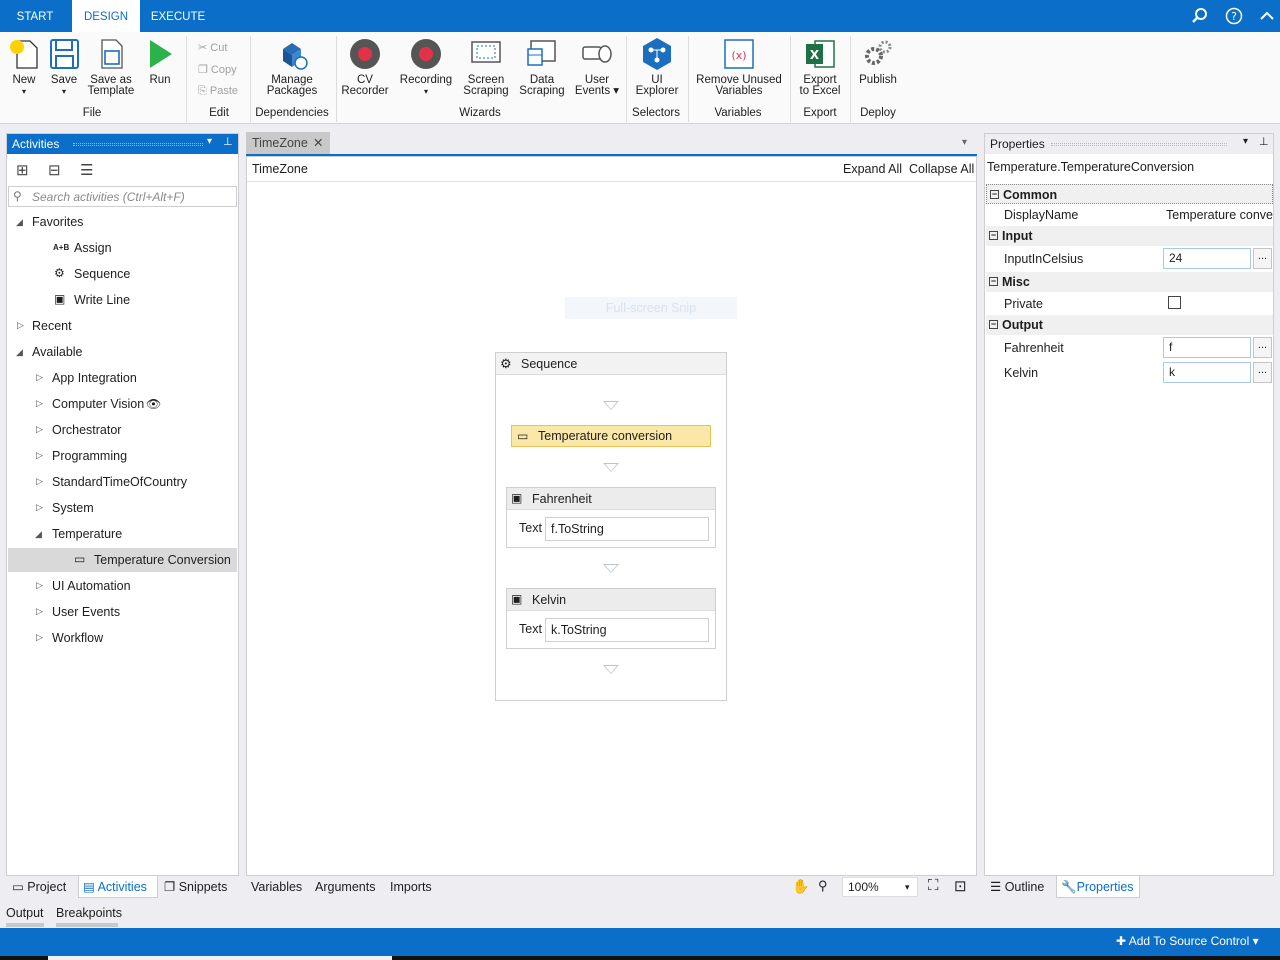 The image size is (1280, 960). Describe the element at coordinates (86, 430) in the screenshot. I see `tree-item-orchestrator: Orchestrator` at that location.